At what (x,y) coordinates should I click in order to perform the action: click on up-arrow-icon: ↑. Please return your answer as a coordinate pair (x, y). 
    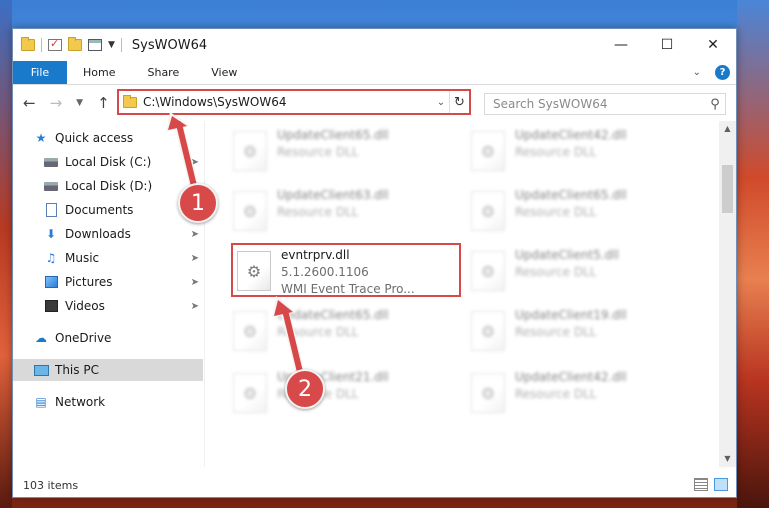
    Looking at the image, I should click on (103, 103).